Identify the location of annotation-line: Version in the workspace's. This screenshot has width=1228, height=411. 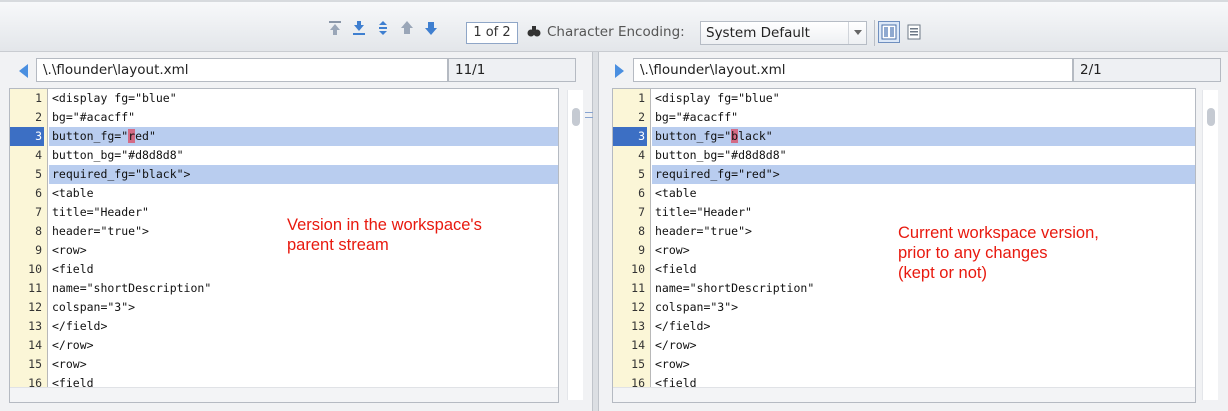
(384, 225).